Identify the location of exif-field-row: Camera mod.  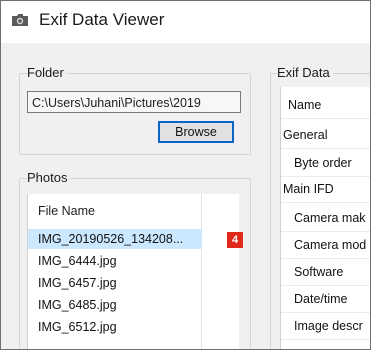
(325, 245).